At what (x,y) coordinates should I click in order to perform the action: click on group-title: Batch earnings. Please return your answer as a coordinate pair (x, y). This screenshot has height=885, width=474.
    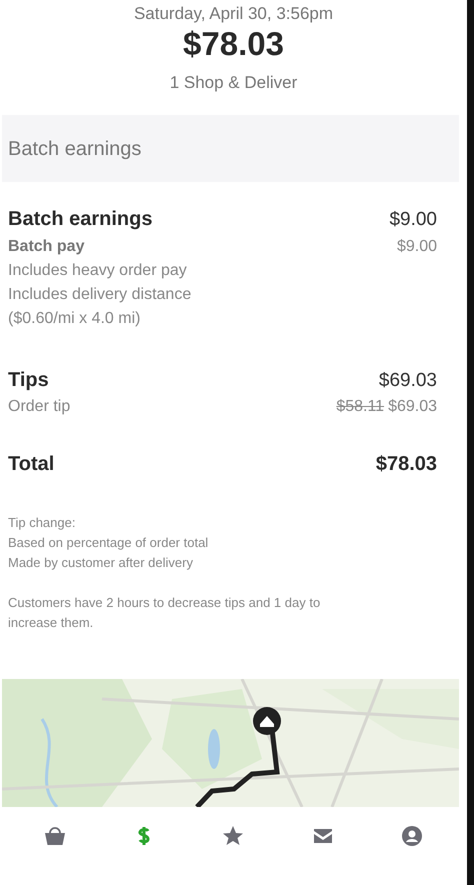
    Looking at the image, I should click on (80, 219).